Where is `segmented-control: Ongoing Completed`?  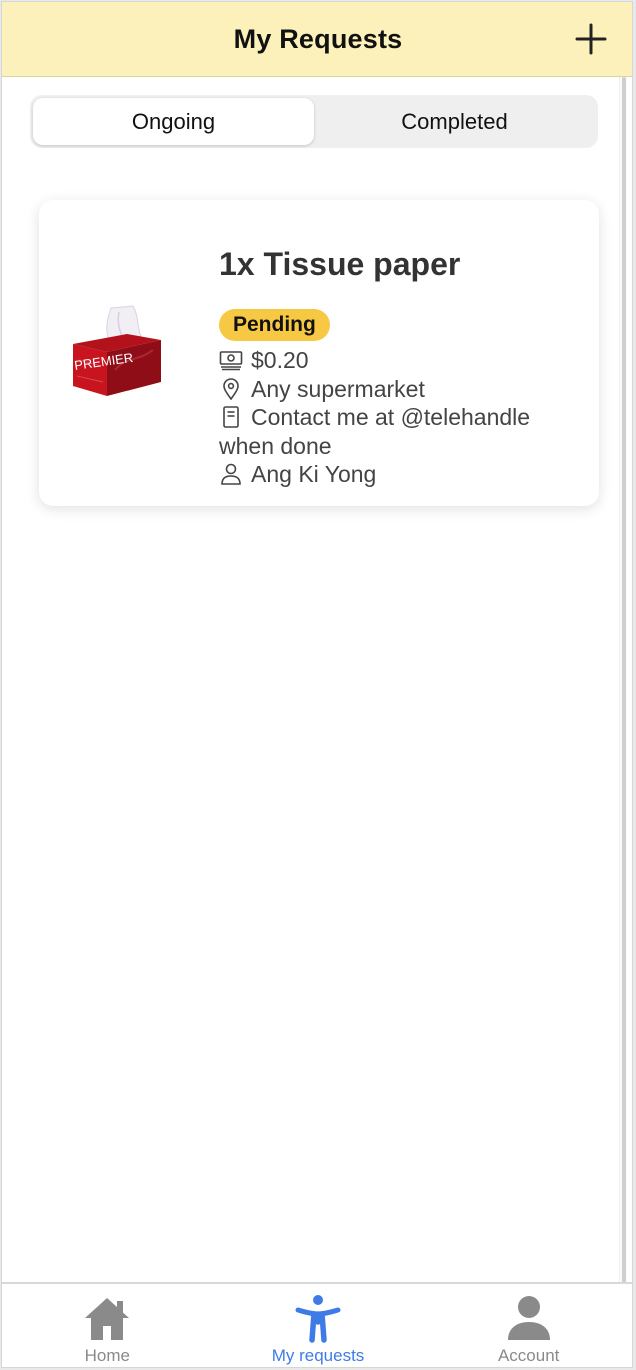
segmented-control: Ongoing Completed is located at coordinates (314, 121).